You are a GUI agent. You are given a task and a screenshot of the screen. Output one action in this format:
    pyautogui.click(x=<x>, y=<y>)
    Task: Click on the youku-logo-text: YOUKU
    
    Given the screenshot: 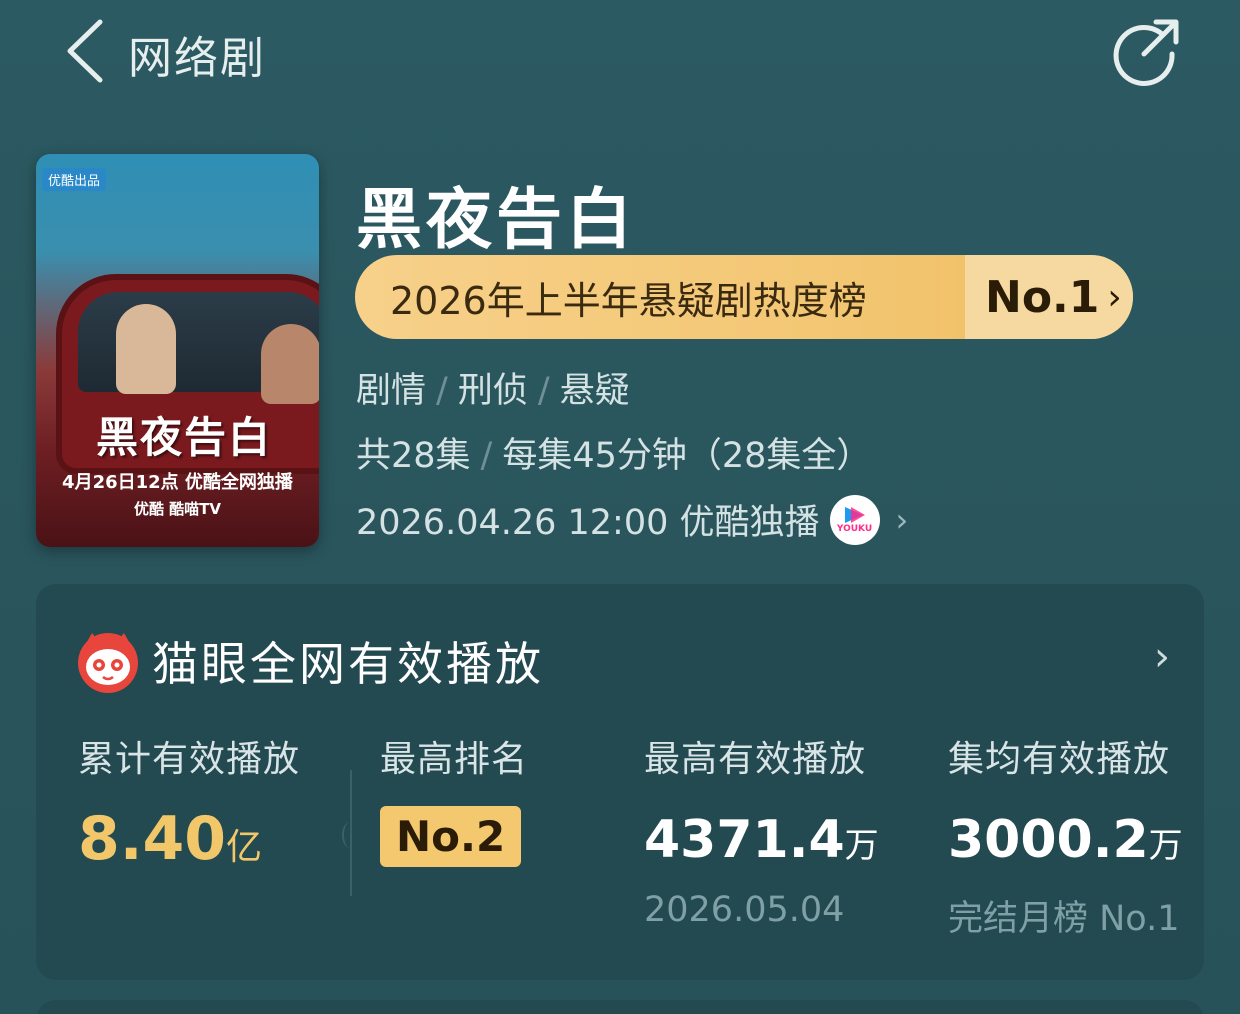 What is the action you would take?
    pyautogui.click(x=854, y=529)
    